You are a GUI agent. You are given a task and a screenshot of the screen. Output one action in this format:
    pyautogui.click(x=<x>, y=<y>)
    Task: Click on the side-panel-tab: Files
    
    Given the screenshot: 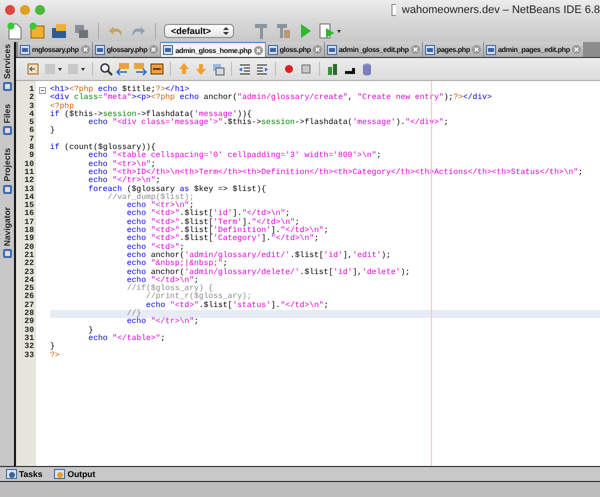 What is the action you would take?
    pyautogui.click(x=7, y=114)
    